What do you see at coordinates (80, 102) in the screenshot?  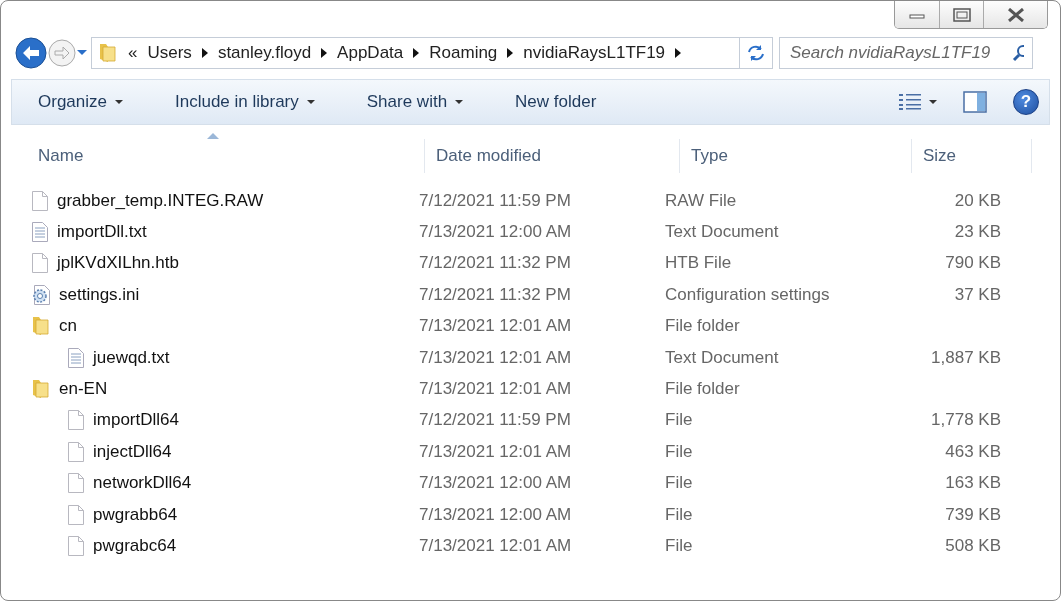 I see `toolbar-menu: Organize` at bounding box center [80, 102].